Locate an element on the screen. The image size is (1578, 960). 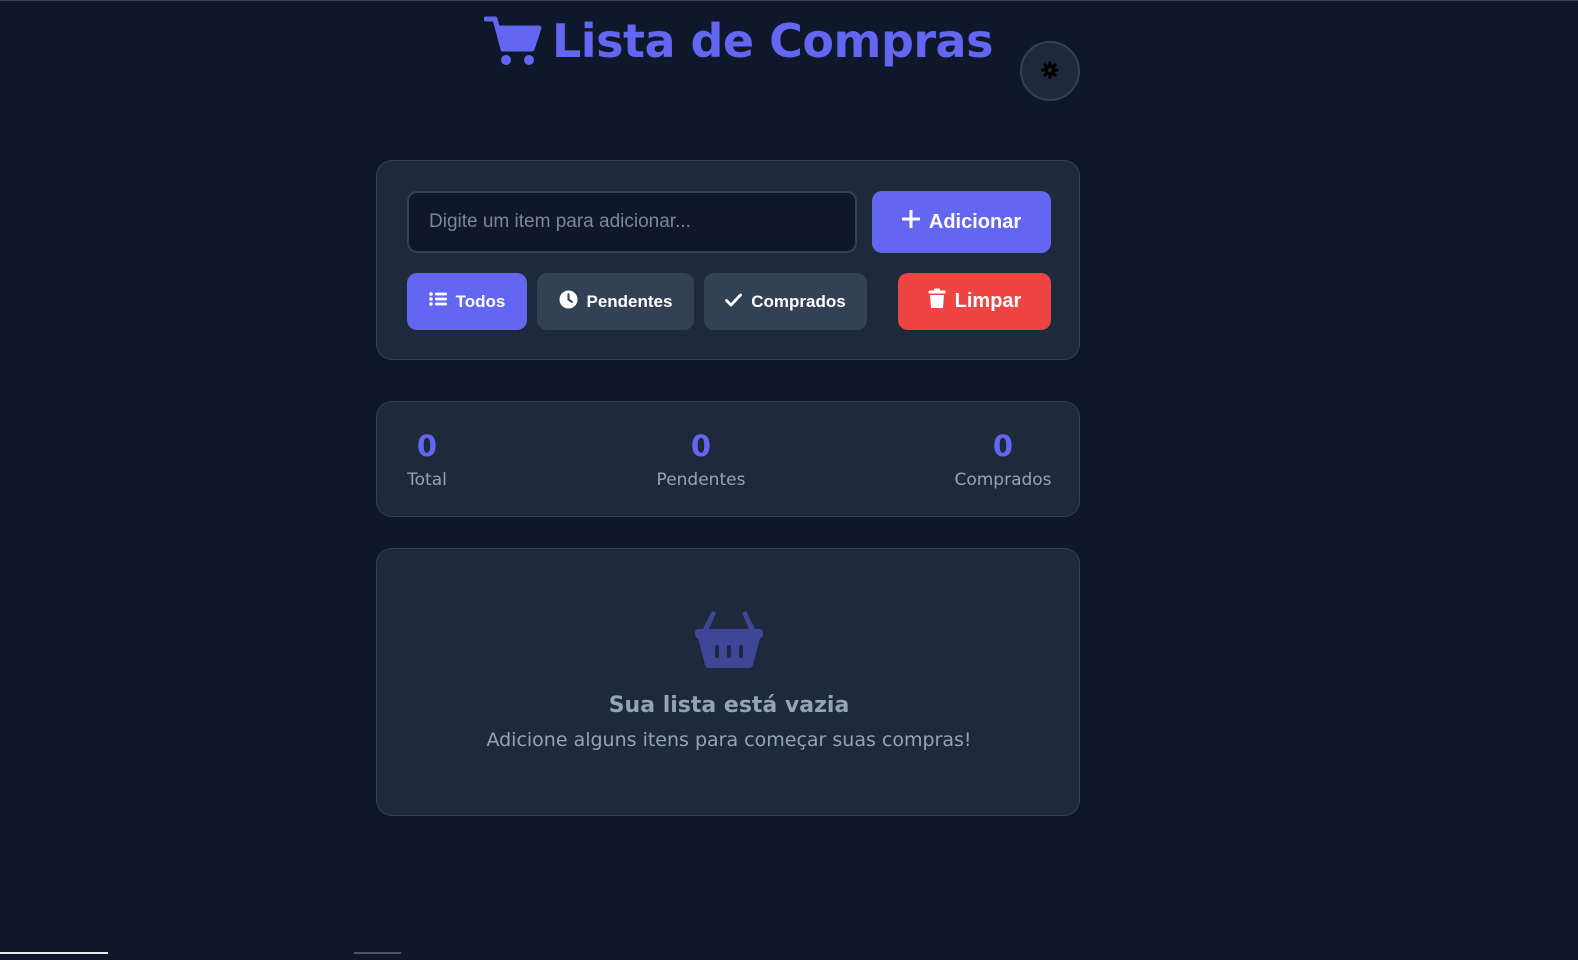
filter-all-label: Todos is located at coordinates (480, 301).